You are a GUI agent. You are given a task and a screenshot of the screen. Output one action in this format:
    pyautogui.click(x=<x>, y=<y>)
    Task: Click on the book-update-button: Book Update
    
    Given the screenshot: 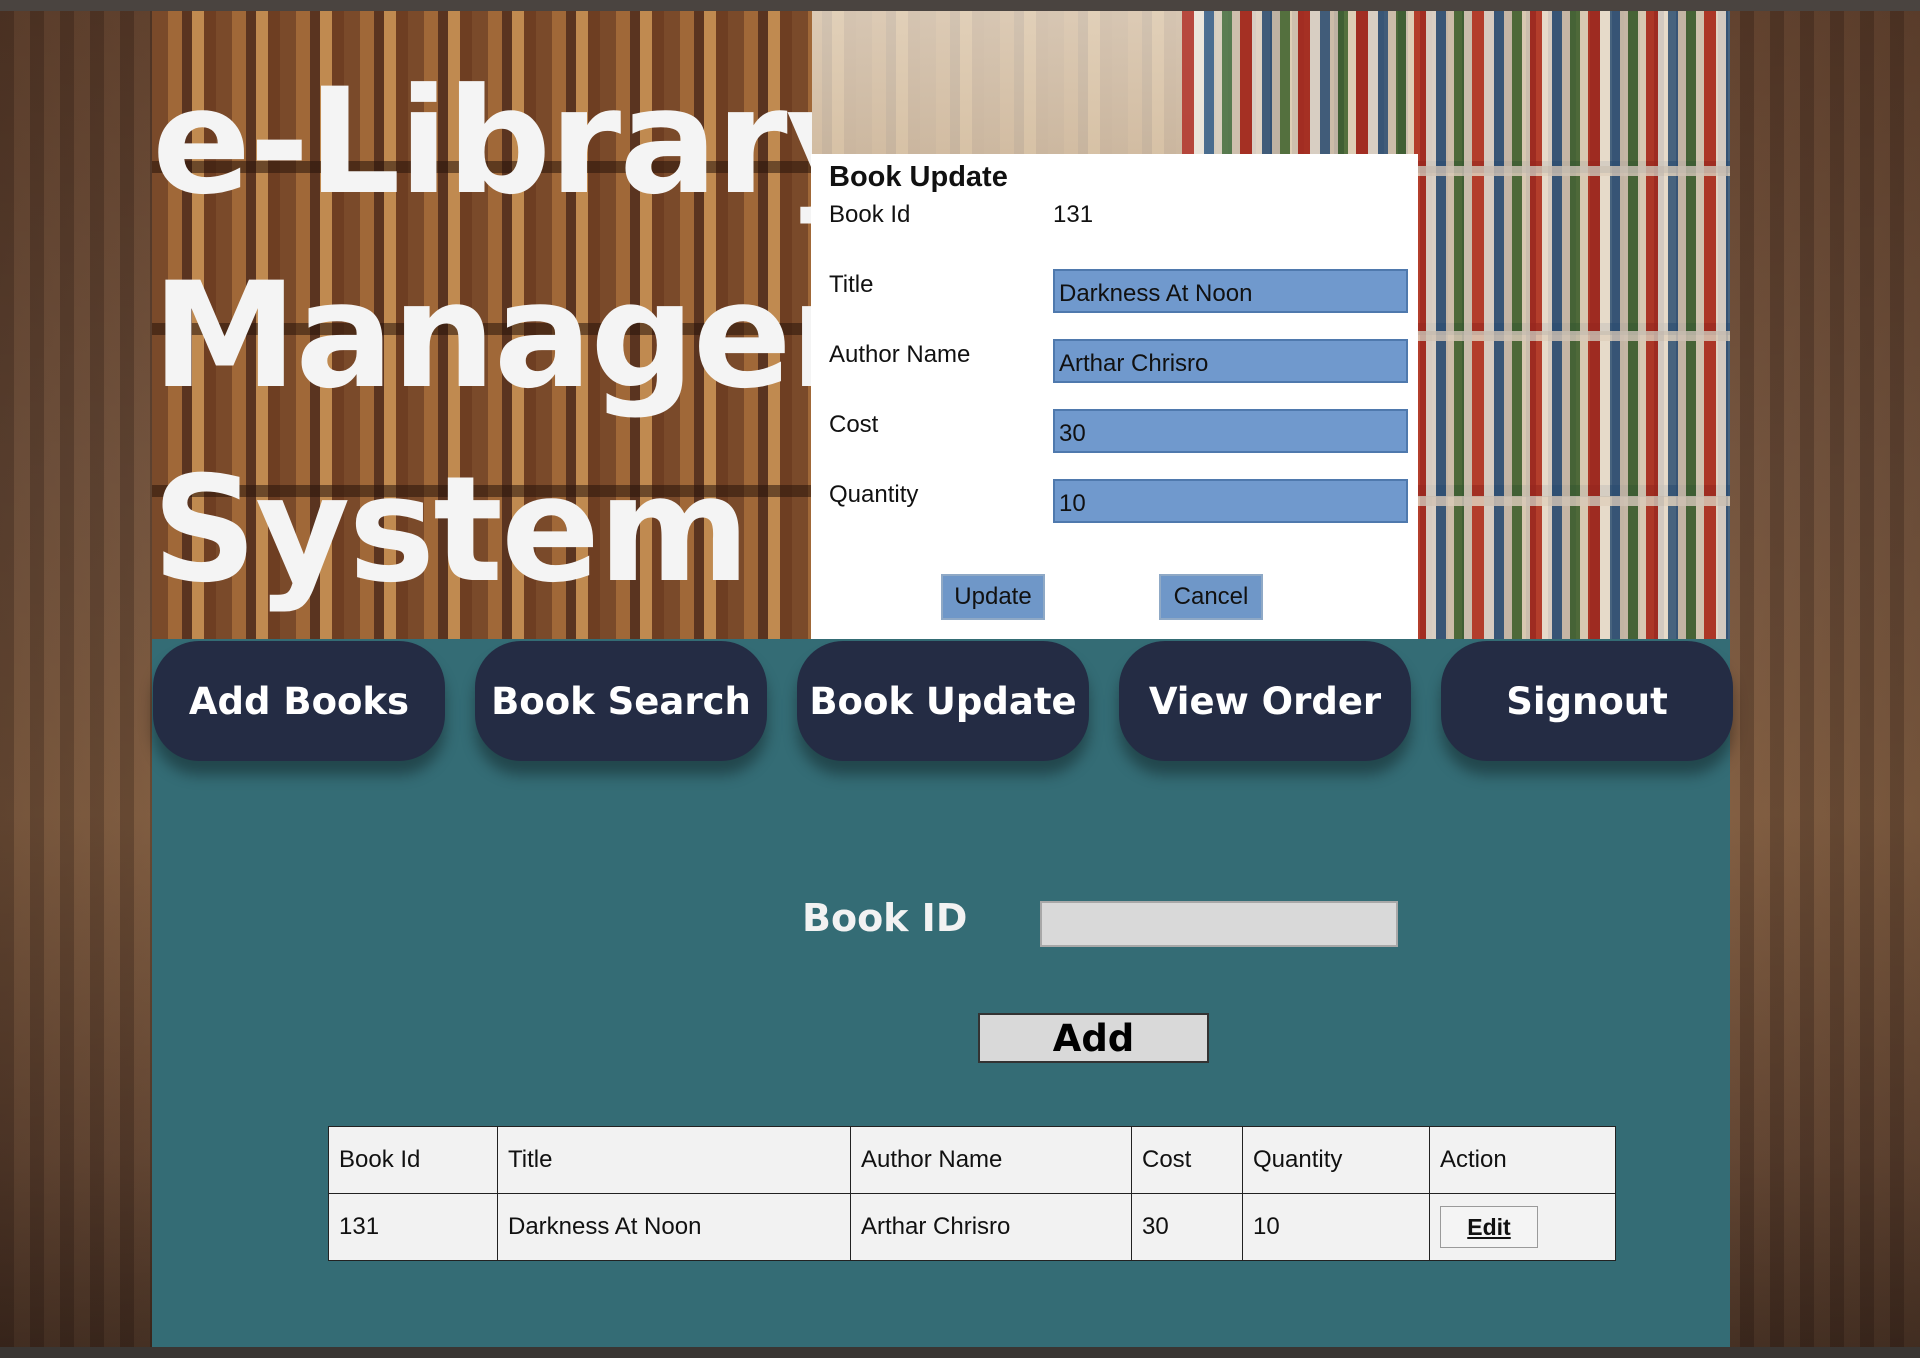 What is the action you would take?
    pyautogui.click(x=943, y=701)
    